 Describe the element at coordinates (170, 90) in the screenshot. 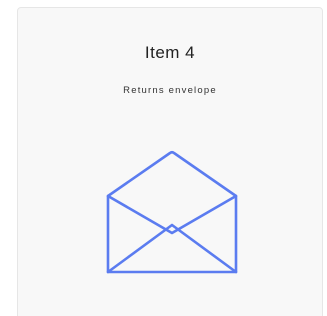

I see `card-subtitle: Returns envelope` at that location.